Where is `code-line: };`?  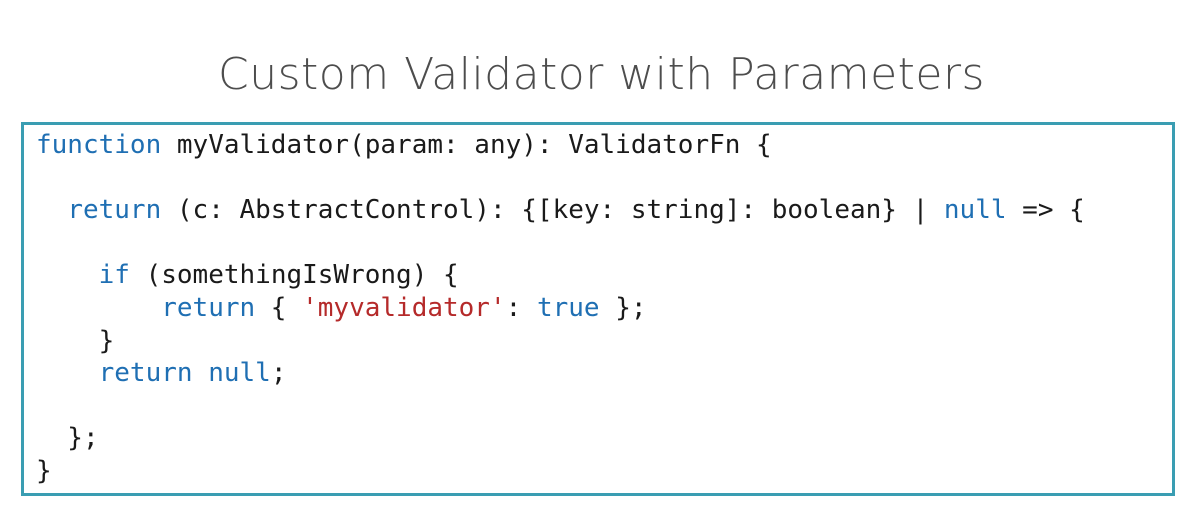 code-line: }; is located at coordinates (560, 438).